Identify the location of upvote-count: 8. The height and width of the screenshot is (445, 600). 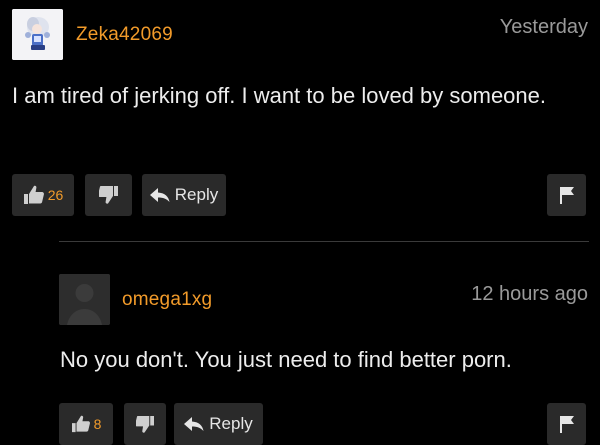
(97, 424).